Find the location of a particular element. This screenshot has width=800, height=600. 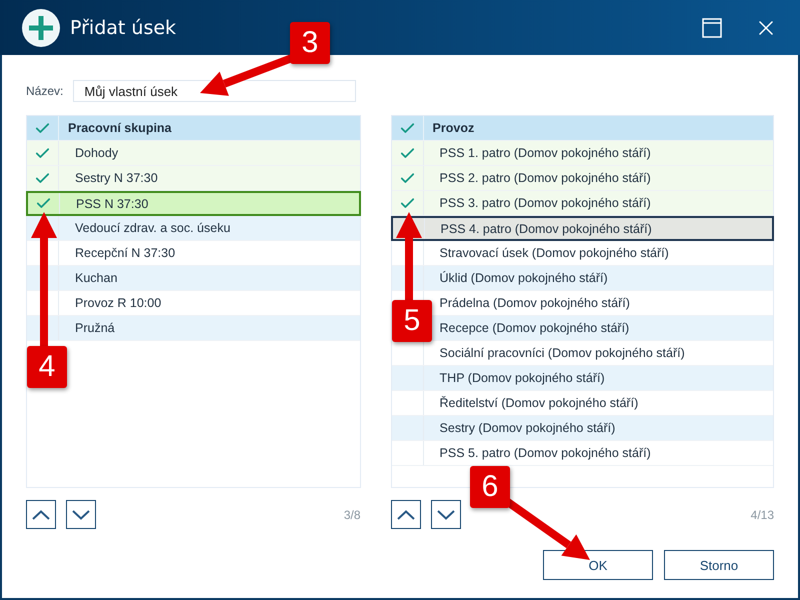

plus-icon is located at coordinates (41, 27).